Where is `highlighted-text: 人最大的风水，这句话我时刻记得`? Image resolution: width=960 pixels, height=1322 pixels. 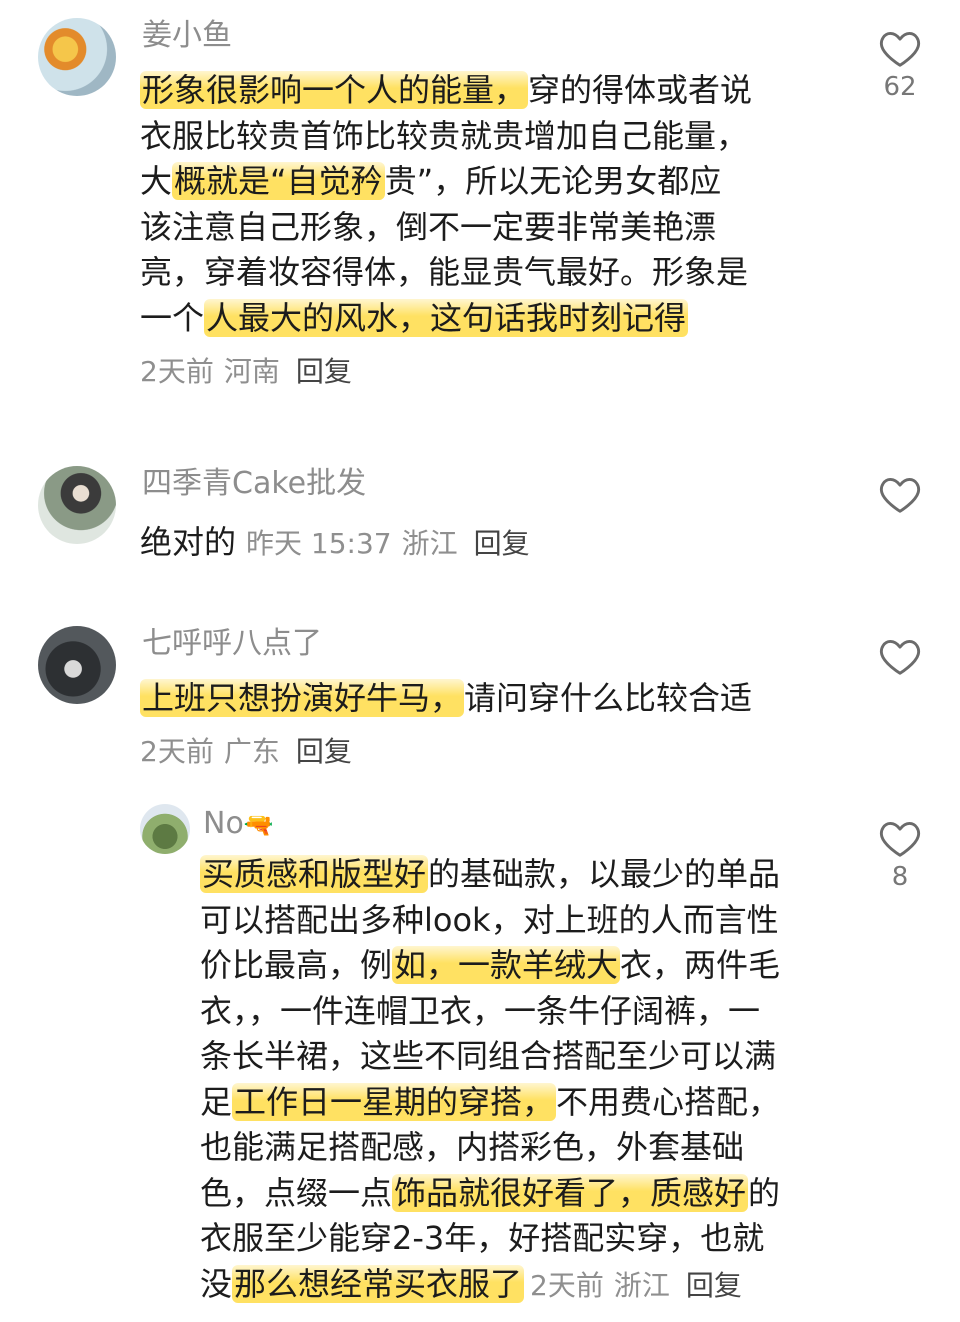
highlighted-text: 人最大的风水，这句话我时刻记得 is located at coordinates (446, 317).